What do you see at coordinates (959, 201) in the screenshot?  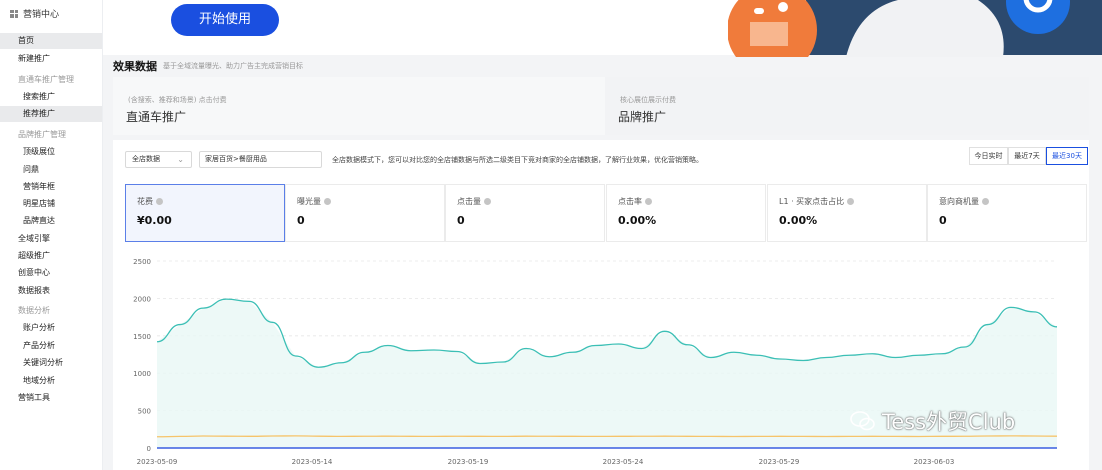 I see `metric-label-text: 意向商机量` at bounding box center [959, 201].